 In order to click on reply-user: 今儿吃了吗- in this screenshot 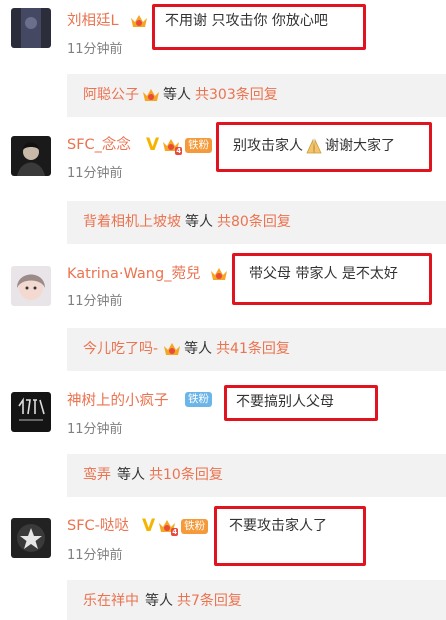, I will do `click(120, 349)`.